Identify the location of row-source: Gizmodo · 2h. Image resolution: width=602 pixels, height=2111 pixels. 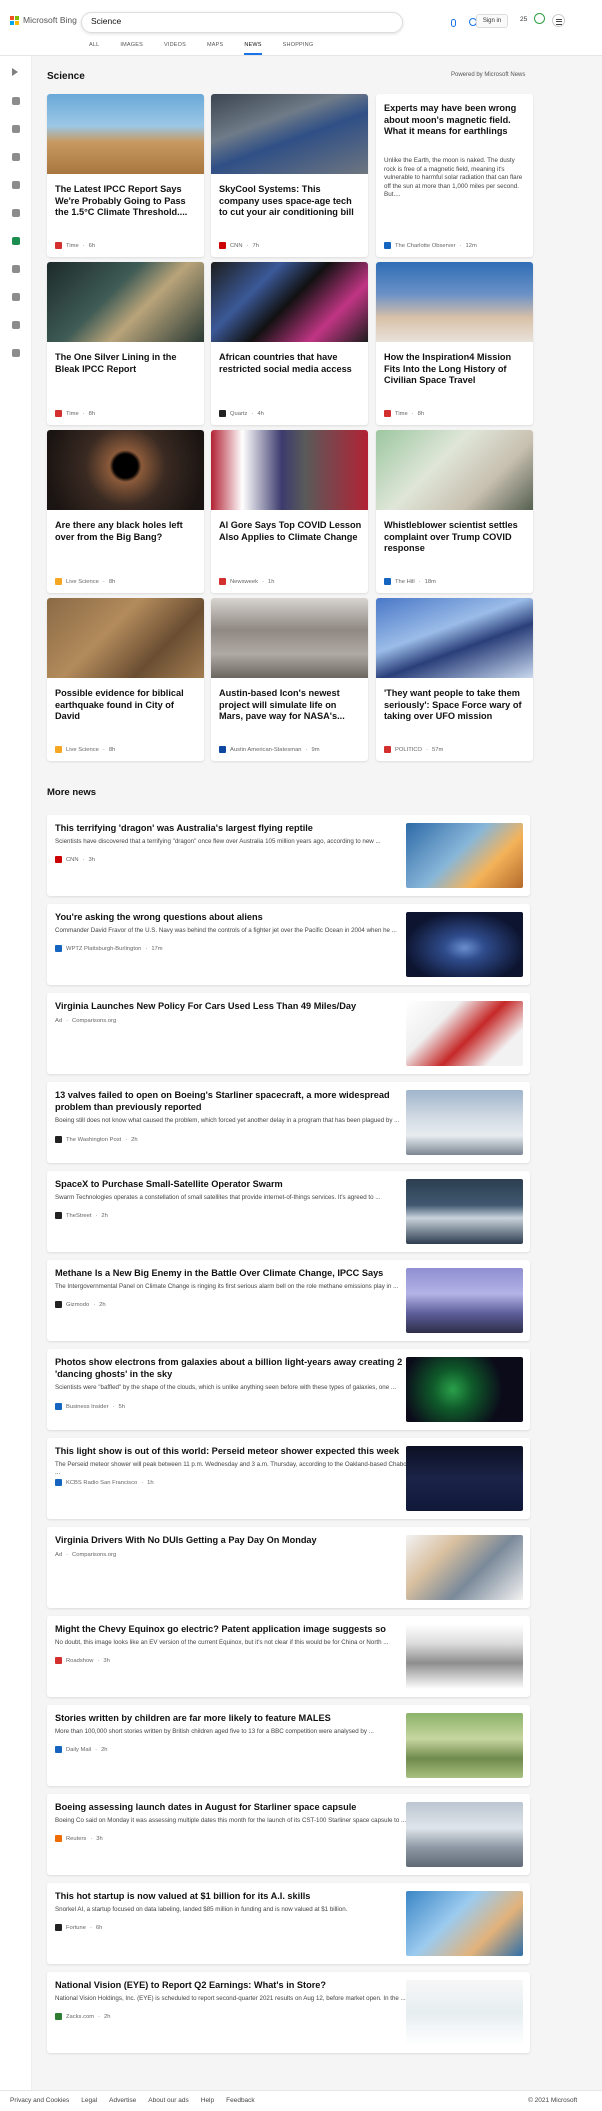
(80, 1304).